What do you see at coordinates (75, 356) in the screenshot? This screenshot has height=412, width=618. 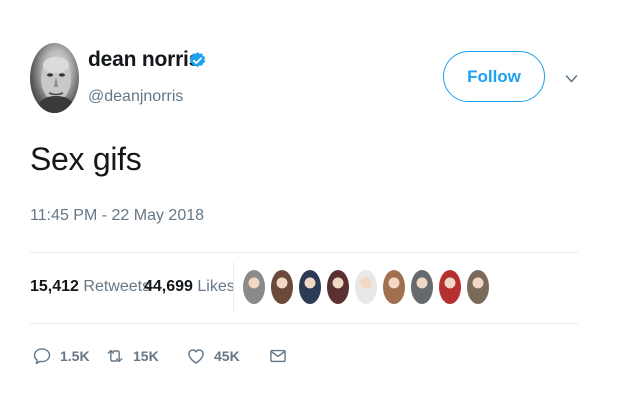 I see `reply-count: 1.5K` at bounding box center [75, 356].